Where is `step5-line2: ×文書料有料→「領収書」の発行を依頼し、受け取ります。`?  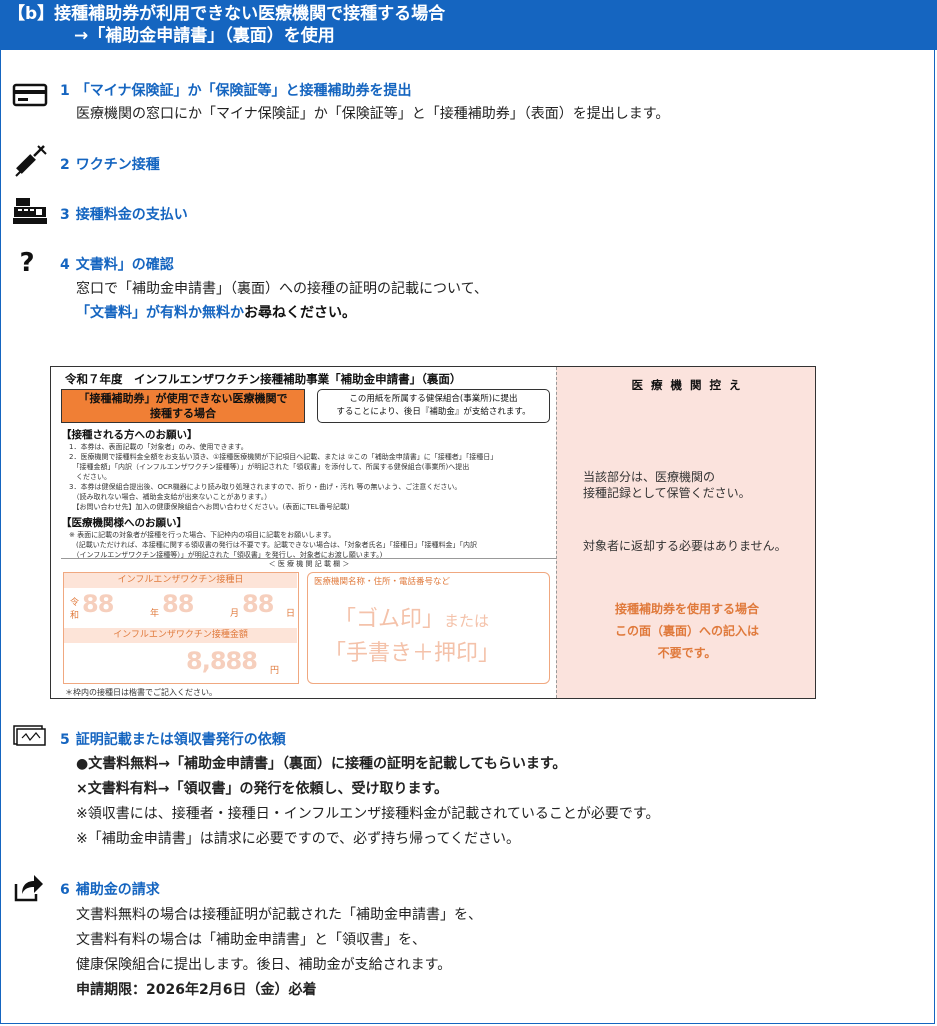
step5-line2: ×文書料有料→「領収書」の発行を依頼し、受け取ります。 is located at coordinates (262, 789).